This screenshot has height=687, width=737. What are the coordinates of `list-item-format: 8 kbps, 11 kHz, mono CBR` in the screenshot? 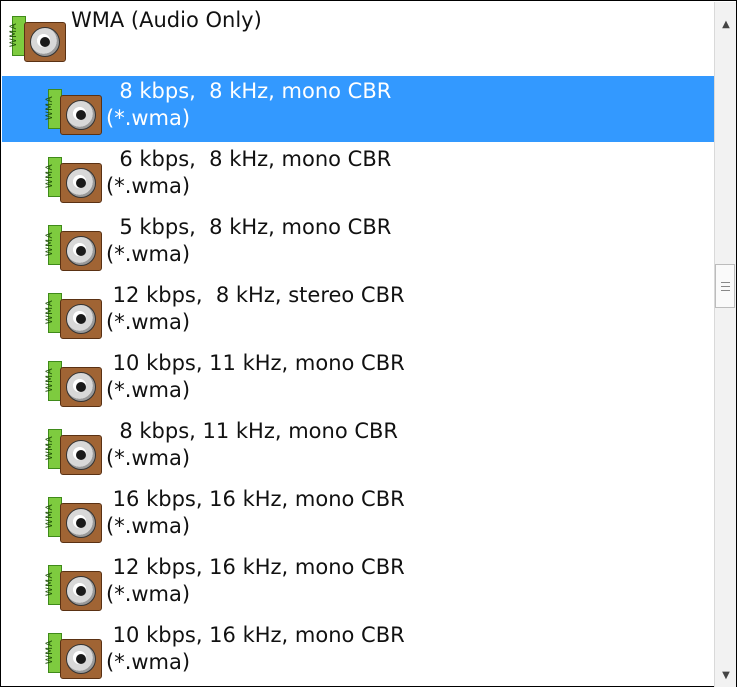 It's located at (252, 431).